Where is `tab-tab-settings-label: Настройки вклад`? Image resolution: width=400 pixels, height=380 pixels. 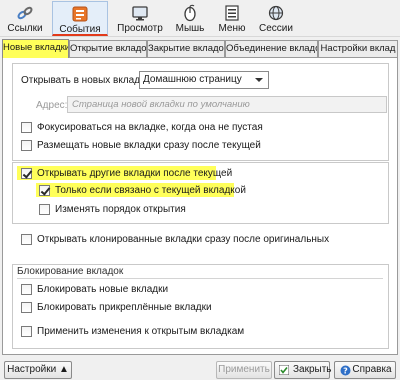
tab-tab-settings-label: Настройки вклад is located at coordinates (358, 48).